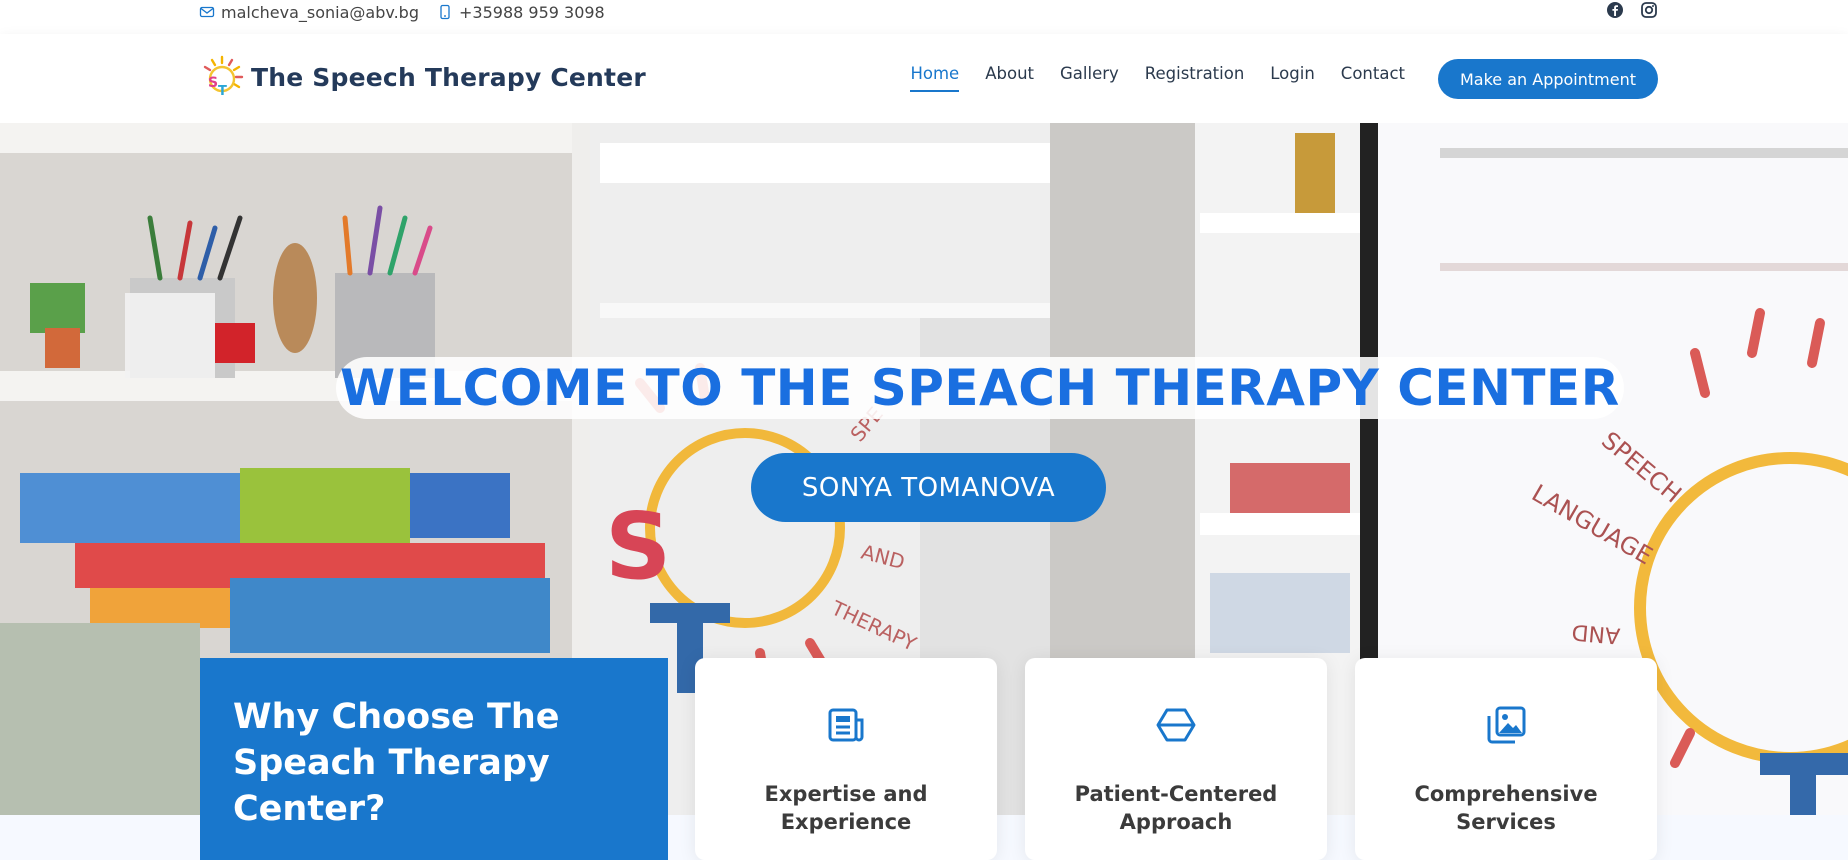 This screenshot has height=860, width=1848. What do you see at coordinates (207, 12) in the screenshot?
I see `envelope-icon` at bounding box center [207, 12].